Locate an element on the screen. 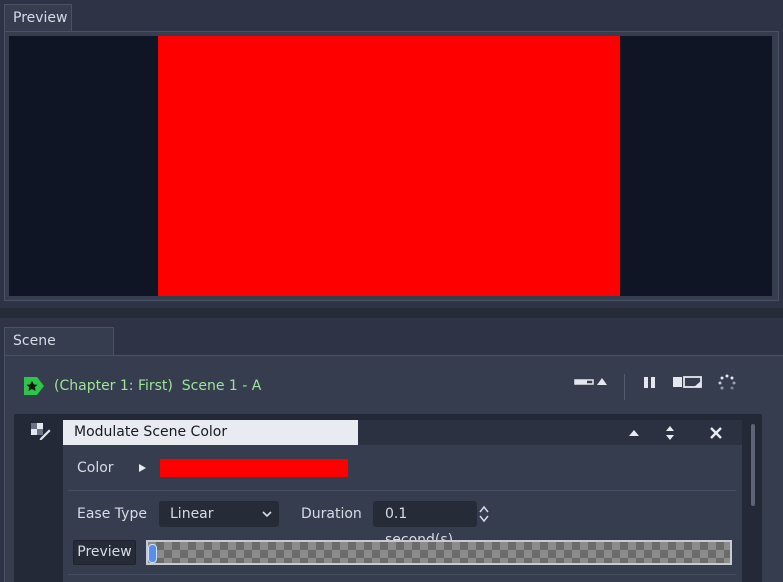 The width and height of the screenshot is (783, 582). tab-scene-actions: Scene Actions is located at coordinates (59, 351).